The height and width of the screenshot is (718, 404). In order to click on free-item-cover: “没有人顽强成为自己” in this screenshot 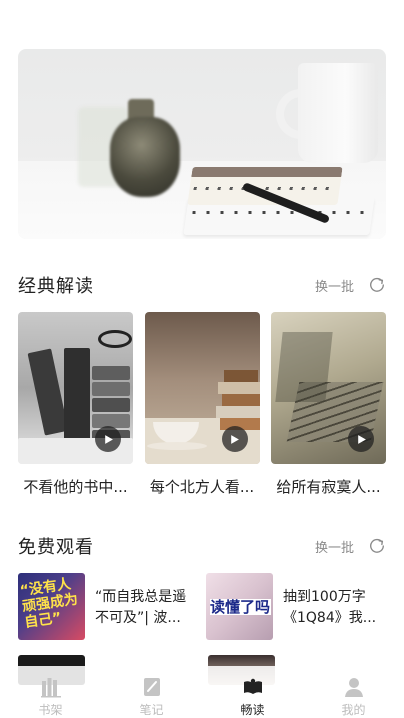, I will do `click(51, 606)`.